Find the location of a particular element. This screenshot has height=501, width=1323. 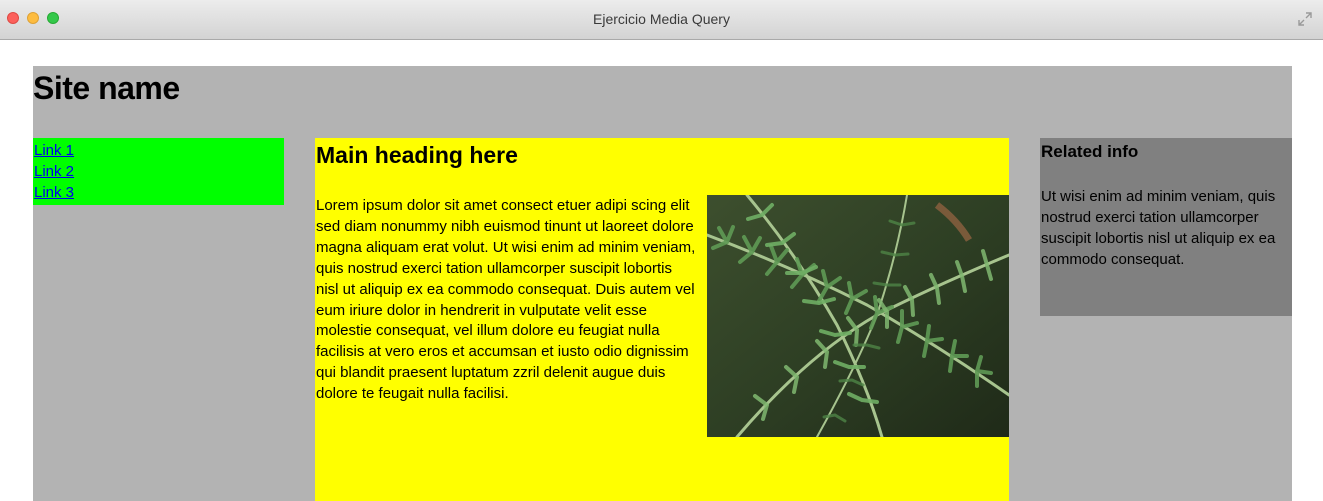

main-heading: Main heading here is located at coordinates (417, 155).